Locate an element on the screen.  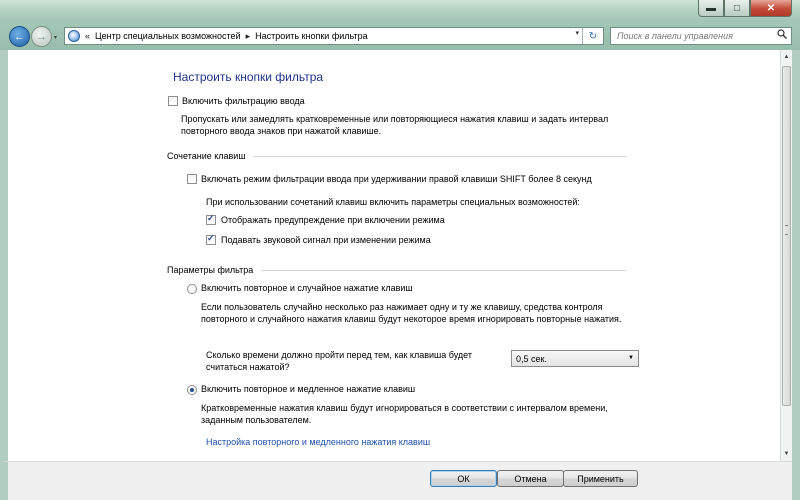
search-icon is located at coordinates (782, 34).